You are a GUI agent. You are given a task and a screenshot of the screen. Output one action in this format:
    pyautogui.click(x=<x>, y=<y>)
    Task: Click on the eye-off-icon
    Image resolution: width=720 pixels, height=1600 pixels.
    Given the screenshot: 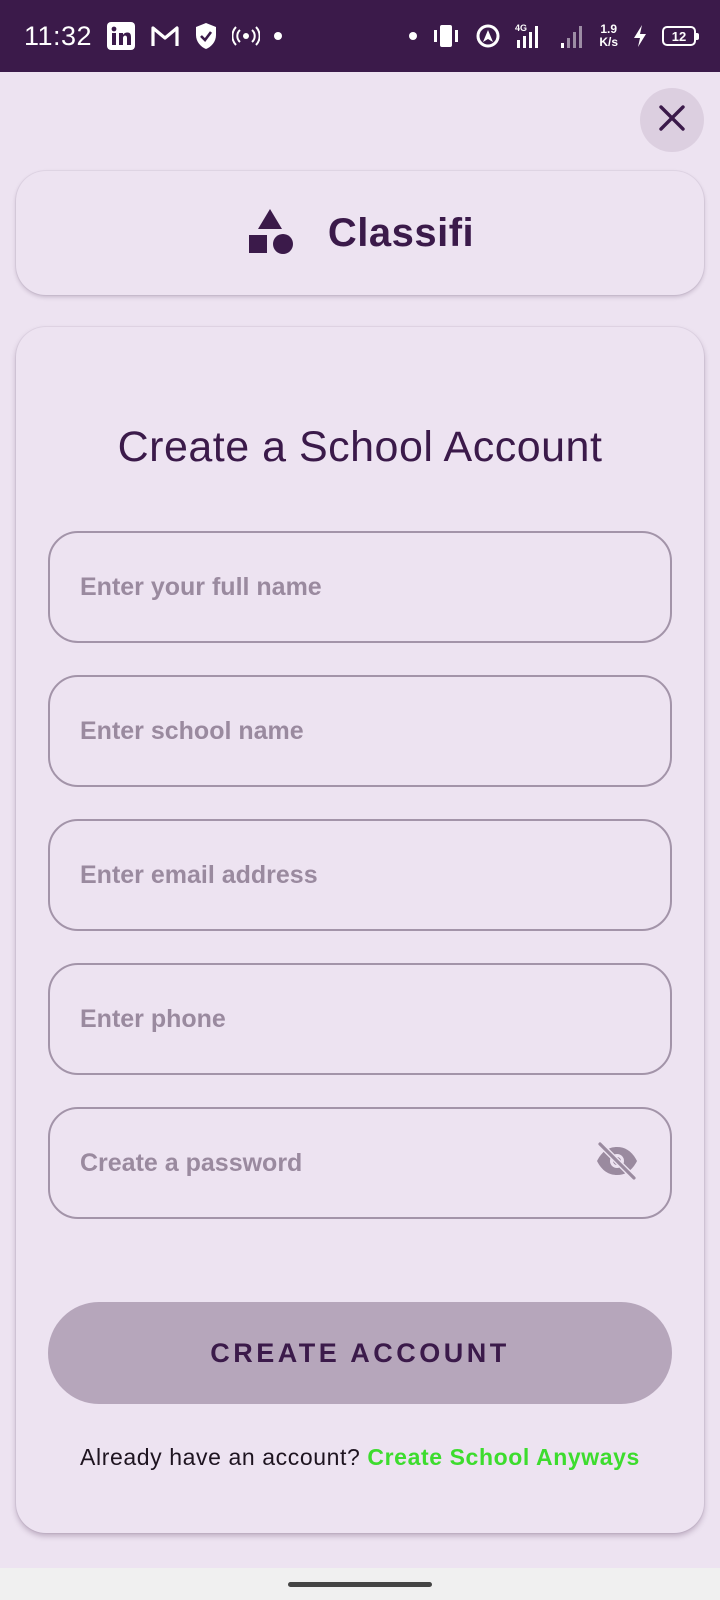 What is the action you would take?
    pyautogui.click(x=617, y=1163)
    